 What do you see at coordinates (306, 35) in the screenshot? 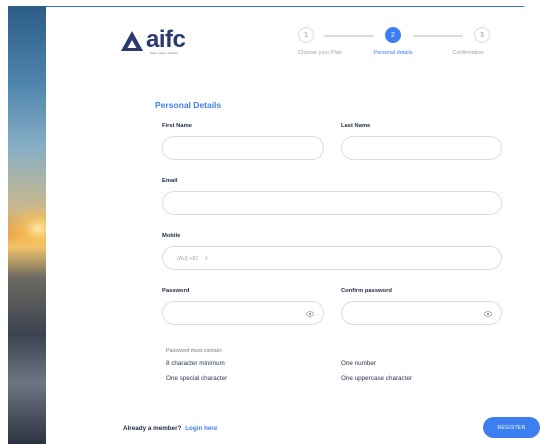
I see `step-1-indicator: 1` at bounding box center [306, 35].